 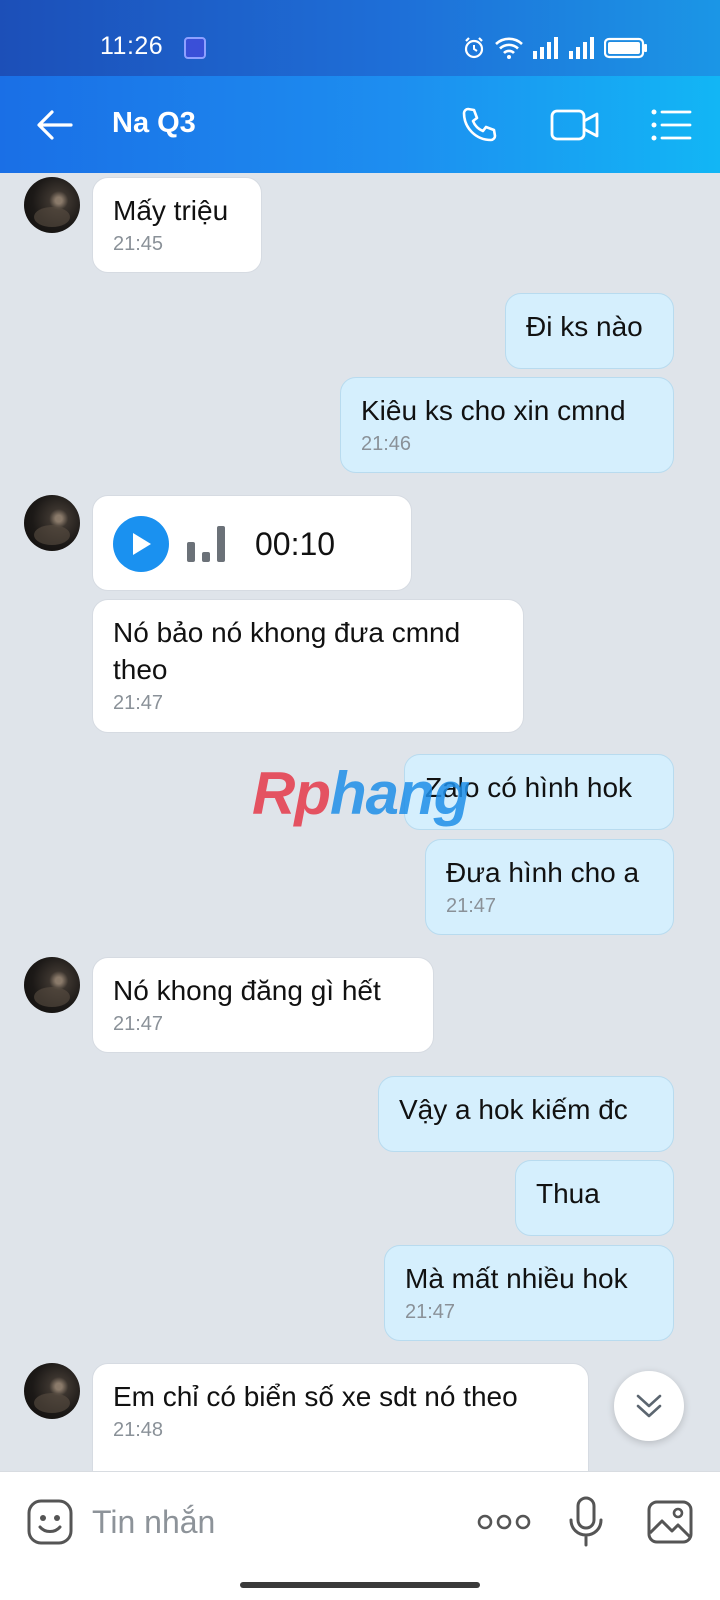 What do you see at coordinates (513, 1109) in the screenshot?
I see `message-text: Vậy a hok kiếm đc` at bounding box center [513, 1109].